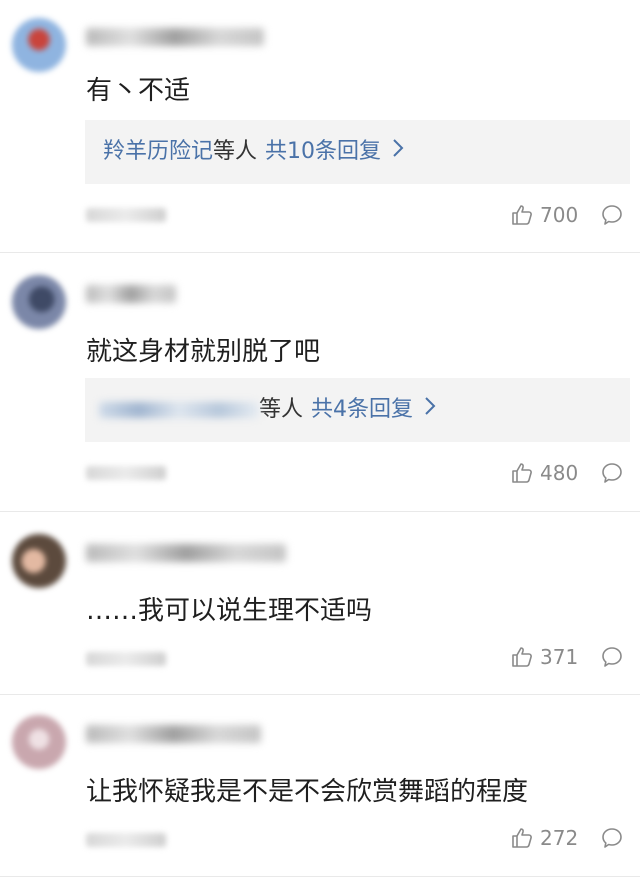 The image size is (640, 877). Describe the element at coordinates (138, 91) in the screenshot. I see `comment-text: 有丶不适` at that location.